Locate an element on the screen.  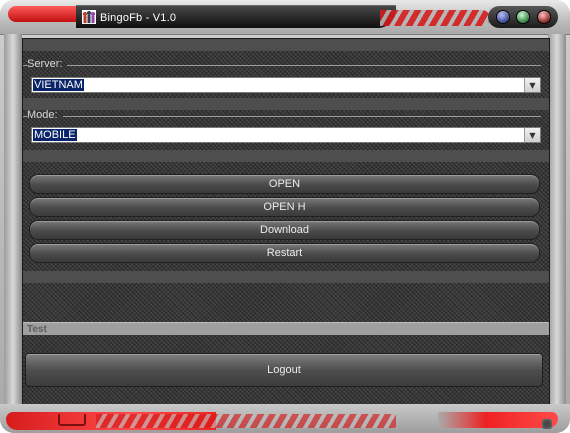
mode-select: MOBILE ▼ is located at coordinates (286, 135).